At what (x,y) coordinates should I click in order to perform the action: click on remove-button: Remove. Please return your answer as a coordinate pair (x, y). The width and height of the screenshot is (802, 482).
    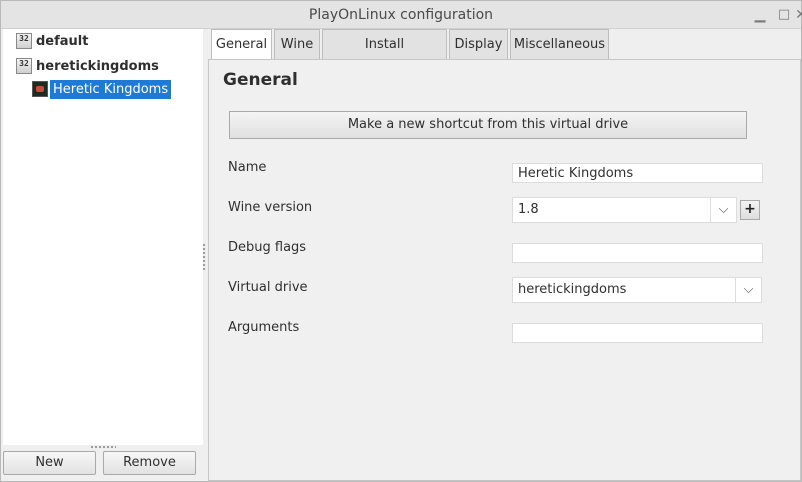
    Looking at the image, I should click on (149, 463).